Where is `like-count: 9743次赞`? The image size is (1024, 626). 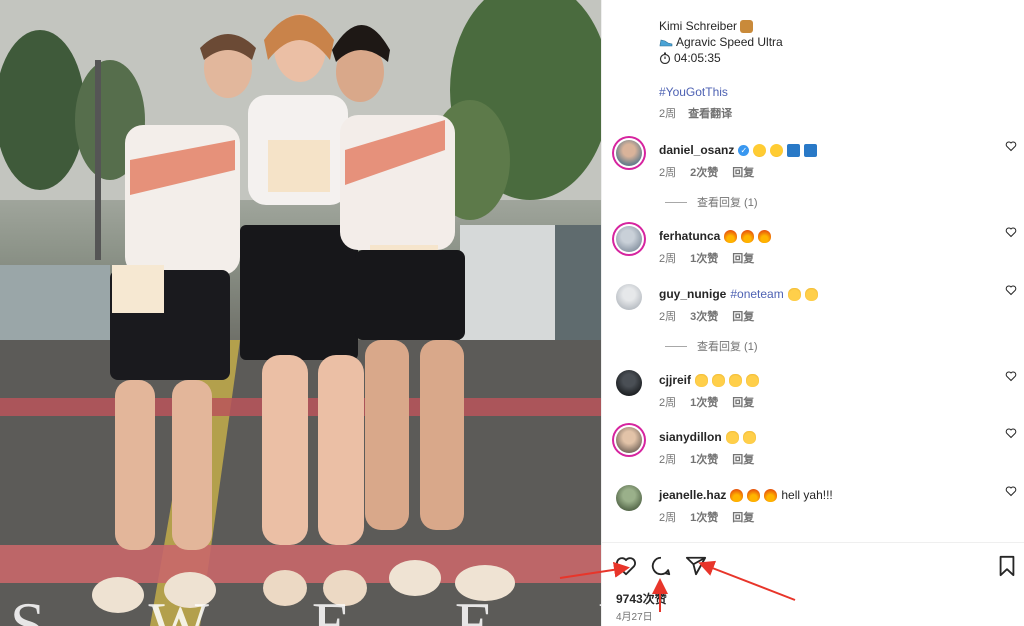
like-count: 9743次赞 is located at coordinates (641, 598).